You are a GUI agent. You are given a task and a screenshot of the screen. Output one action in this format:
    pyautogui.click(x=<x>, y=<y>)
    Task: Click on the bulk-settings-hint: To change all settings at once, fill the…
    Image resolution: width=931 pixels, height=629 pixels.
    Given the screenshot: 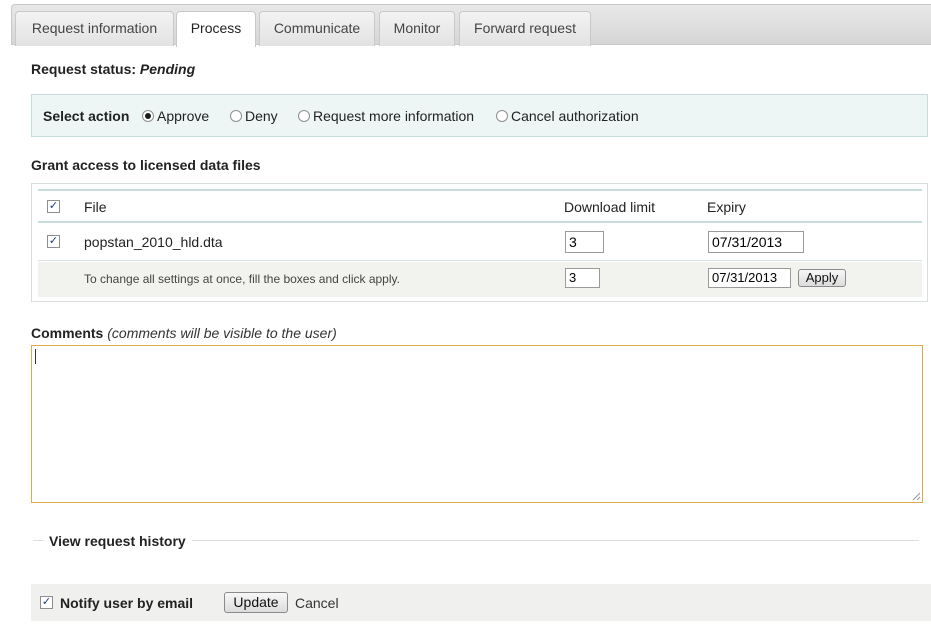 What is the action you would take?
    pyautogui.click(x=242, y=279)
    